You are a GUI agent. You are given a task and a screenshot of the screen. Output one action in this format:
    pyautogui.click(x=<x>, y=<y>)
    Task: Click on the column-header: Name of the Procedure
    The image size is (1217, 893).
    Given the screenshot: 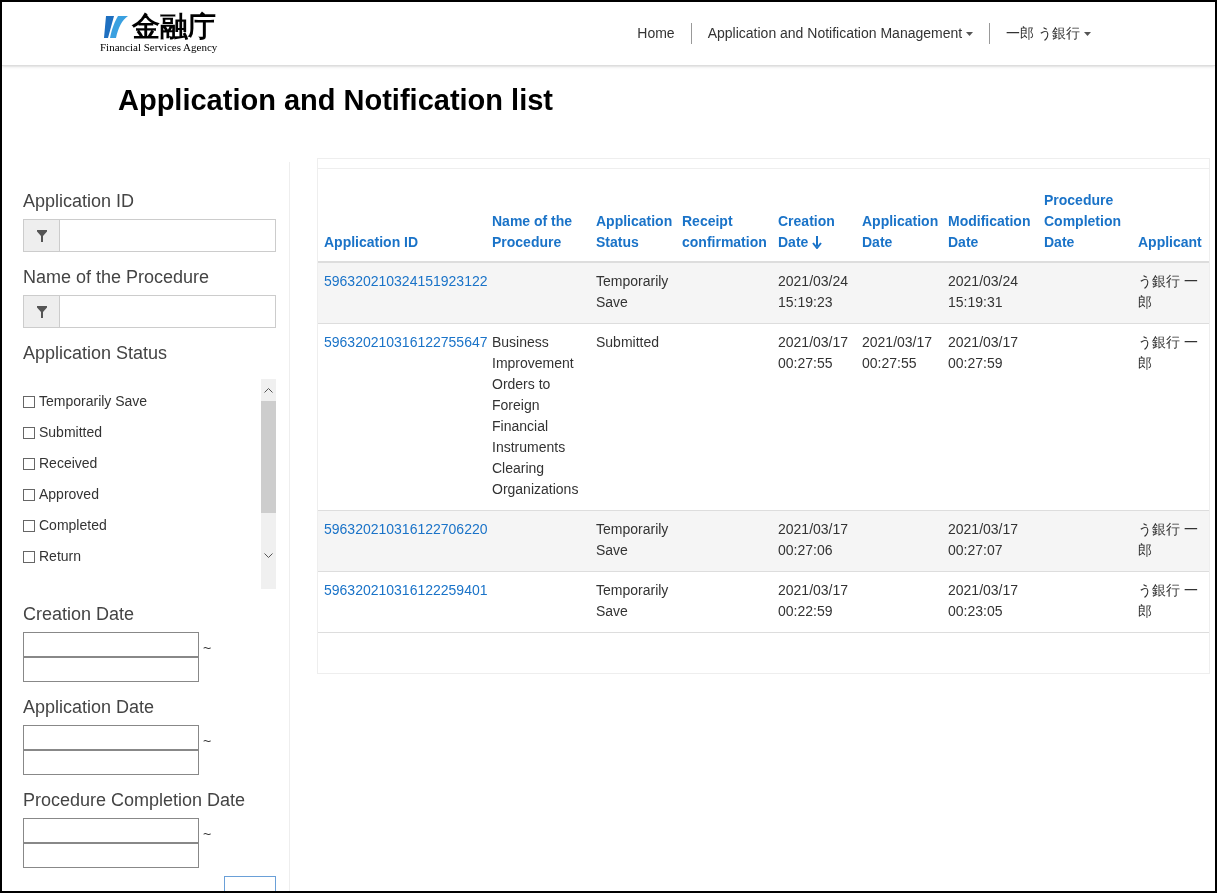 What is the action you would take?
    pyautogui.click(x=538, y=232)
    